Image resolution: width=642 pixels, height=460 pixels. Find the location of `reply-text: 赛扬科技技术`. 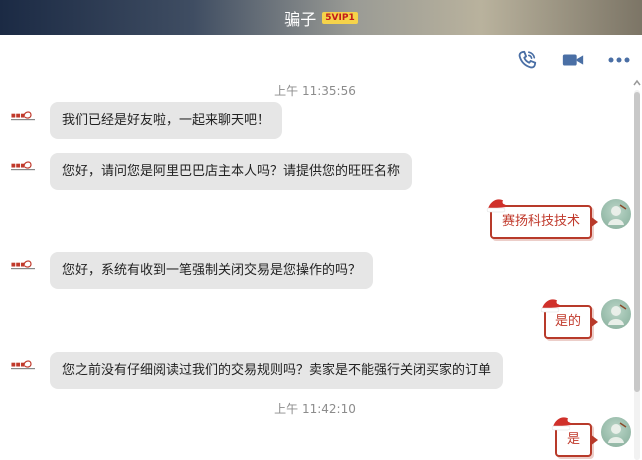

reply-text: 赛扬科技技术 is located at coordinates (540, 221).